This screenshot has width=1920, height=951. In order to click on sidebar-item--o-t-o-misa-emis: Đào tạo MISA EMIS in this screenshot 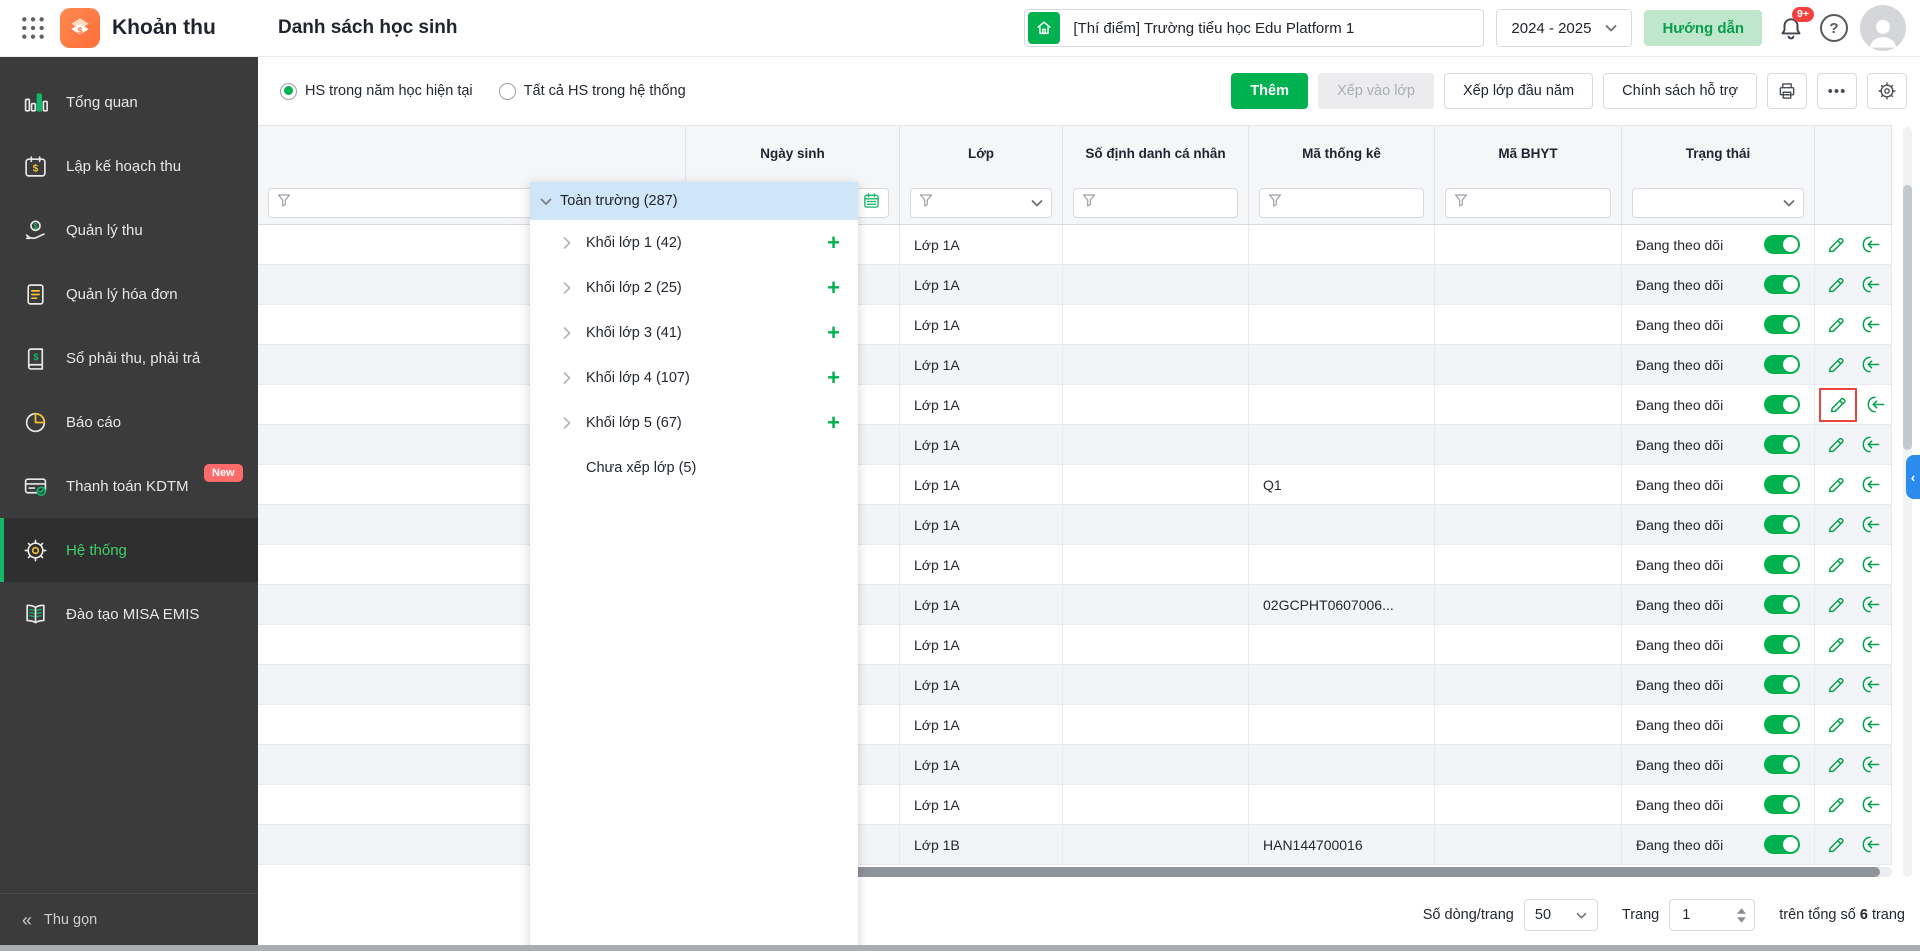, I will do `click(129, 614)`.